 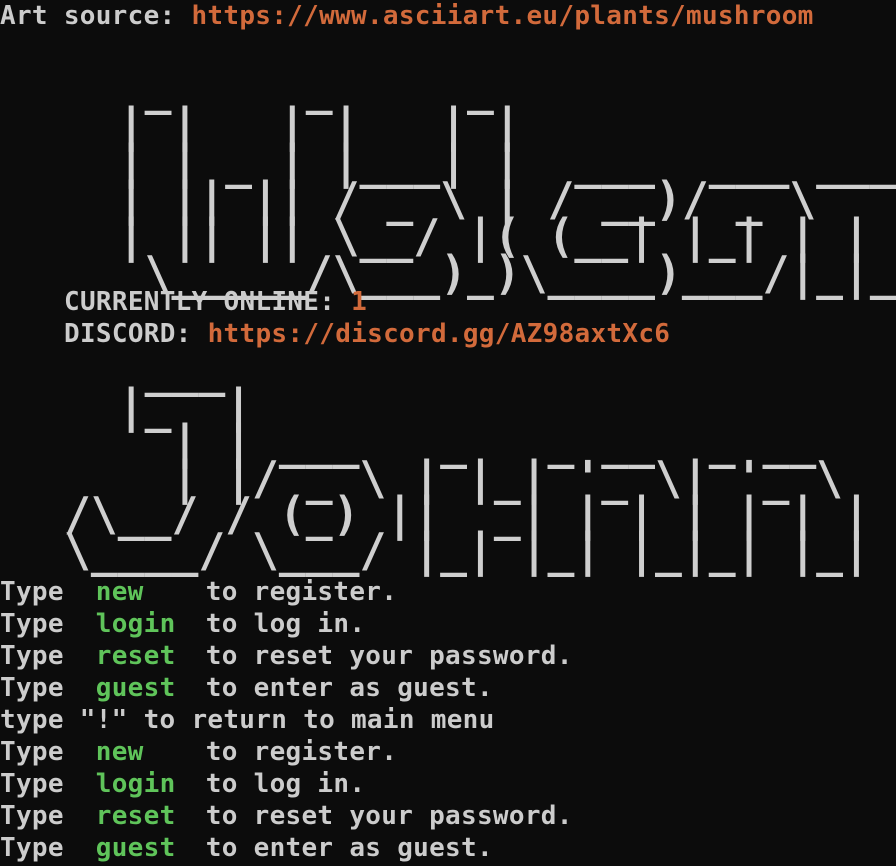 I want to click on online-count: 1, so click(x=359, y=302).